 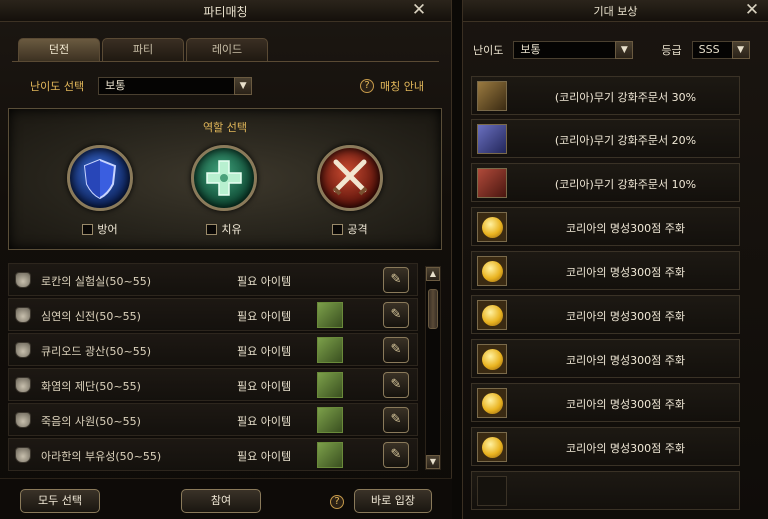 I want to click on dungeon-name: 화염의 제단(50~55), so click(x=91, y=386).